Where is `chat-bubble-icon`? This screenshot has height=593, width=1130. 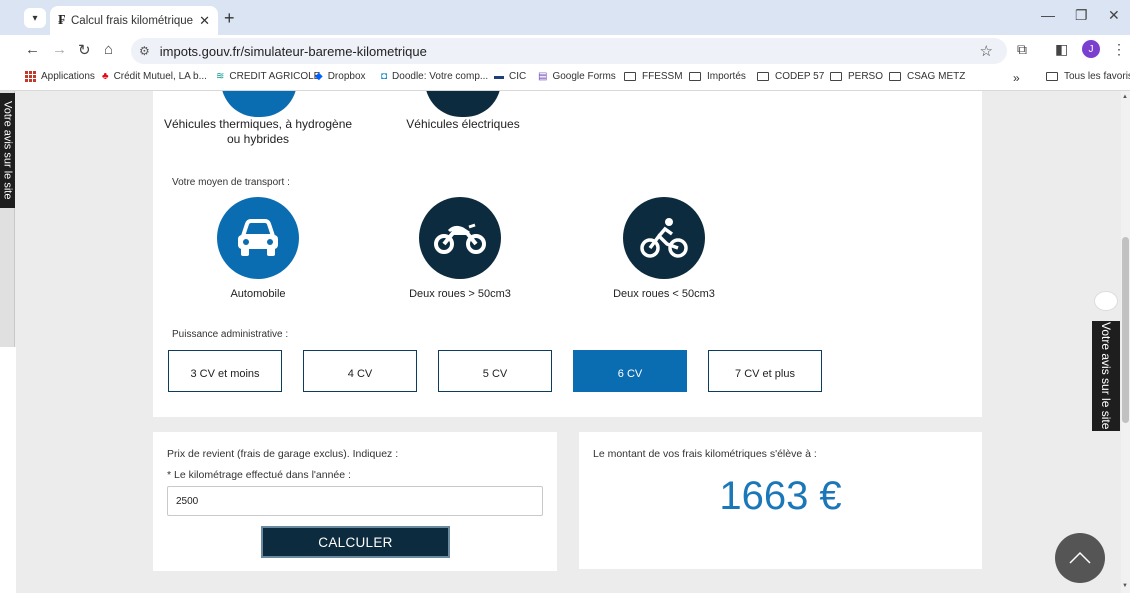 chat-bubble-icon is located at coordinates (1106, 301).